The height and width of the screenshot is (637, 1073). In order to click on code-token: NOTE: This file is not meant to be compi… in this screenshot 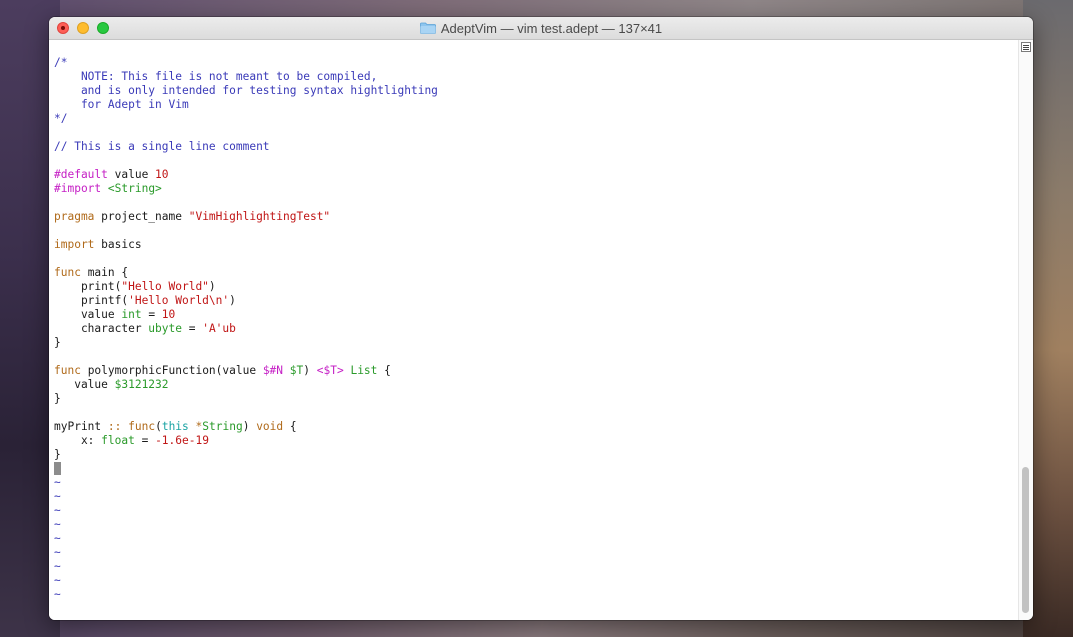, I will do `click(216, 76)`.